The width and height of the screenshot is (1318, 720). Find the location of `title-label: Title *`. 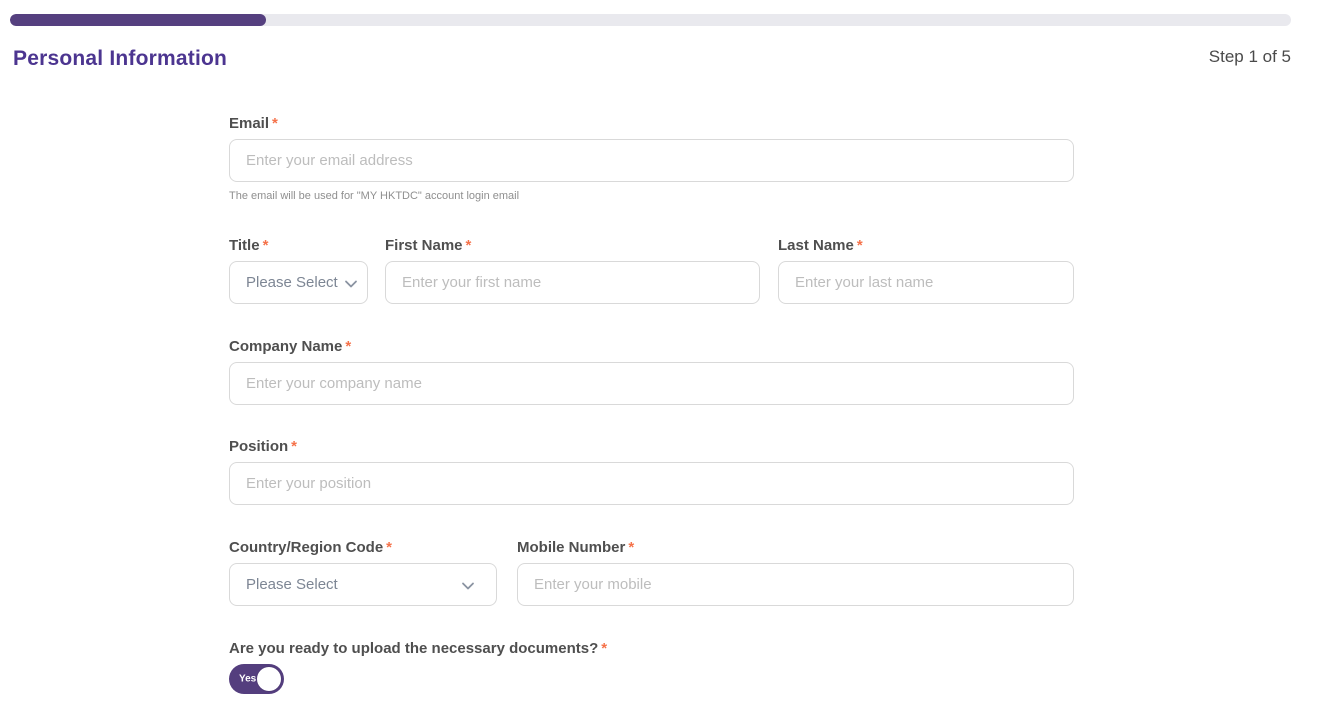

title-label: Title * is located at coordinates (298, 245).